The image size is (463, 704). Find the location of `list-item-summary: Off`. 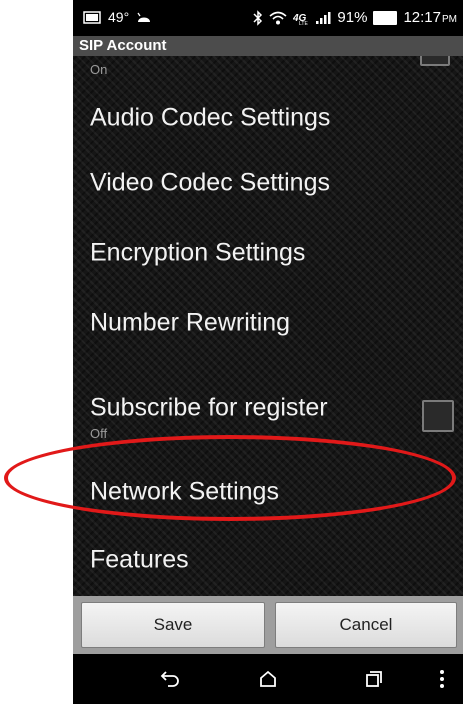

list-item-summary: Off is located at coordinates (99, 433).